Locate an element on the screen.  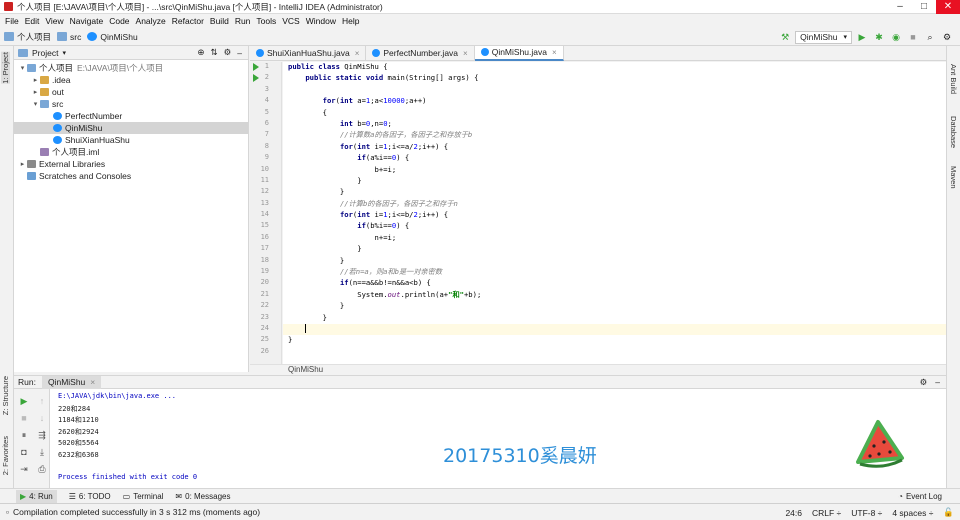
menu-navigate: Navigate is located at coordinates (87, 21).